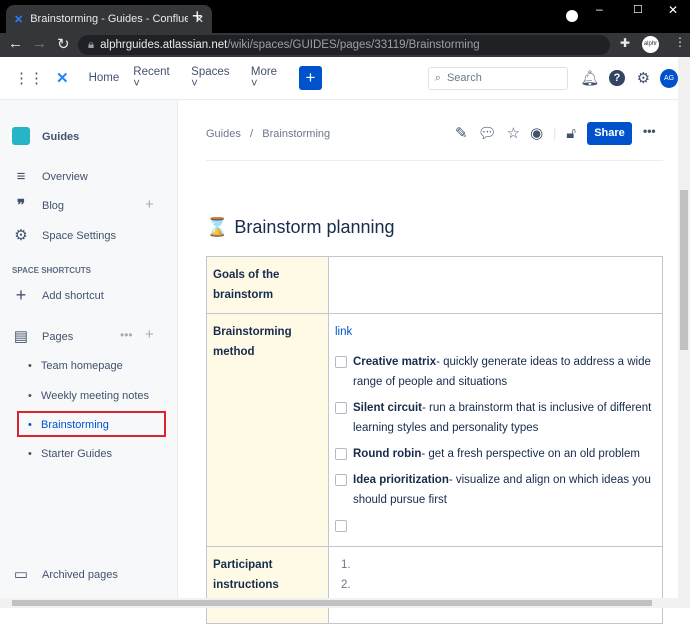 Image resolution: width=690 pixels, height=624 pixels. I want to click on app-switcher-icon: ⋮⋮, so click(29, 78).